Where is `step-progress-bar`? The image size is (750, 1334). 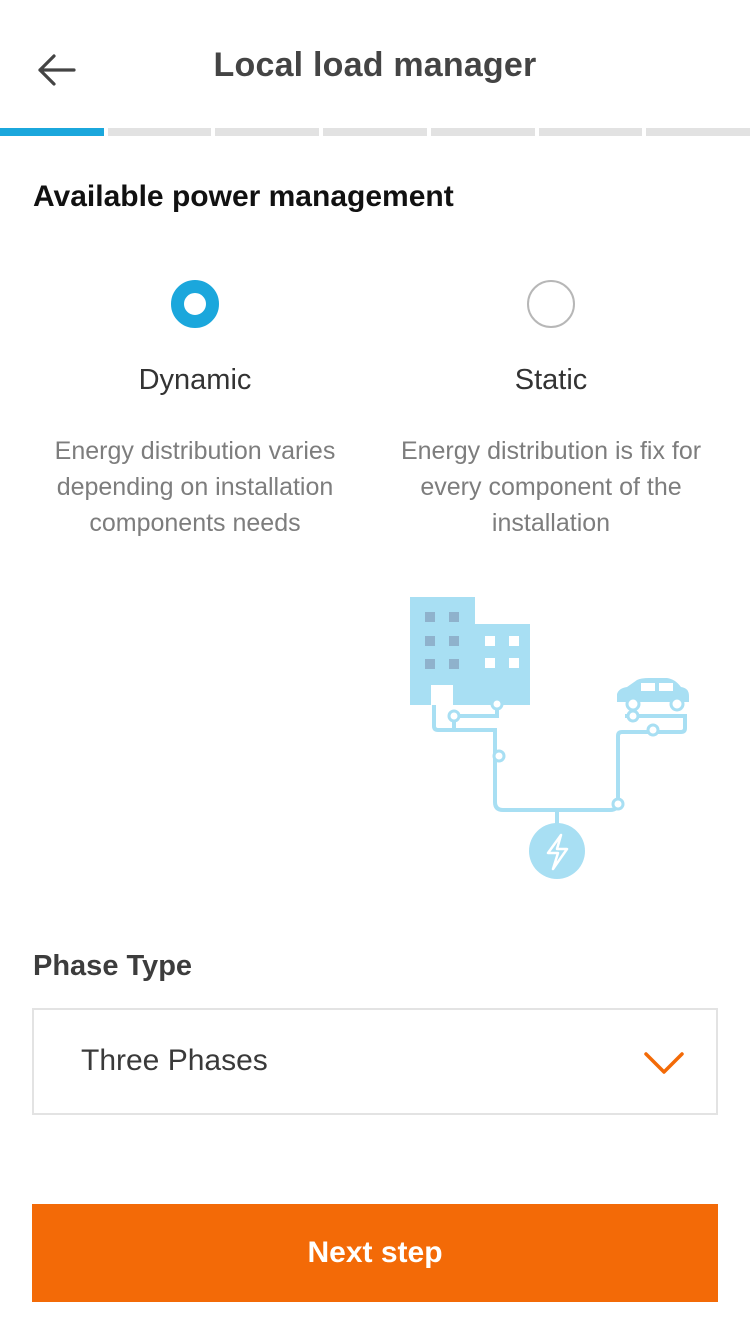
step-progress-bar is located at coordinates (375, 132).